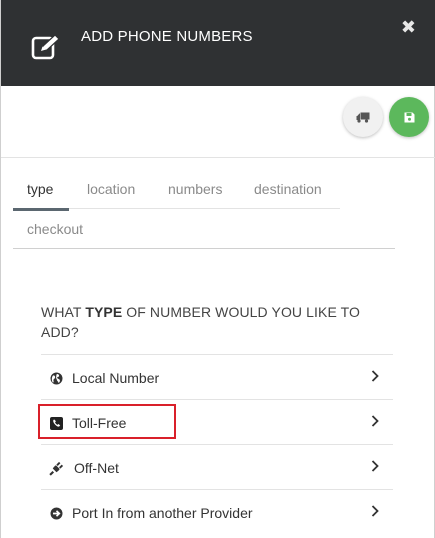 This screenshot has width=435, height=538. I want to click on tab-numbers: numbers, so click(195, 189).